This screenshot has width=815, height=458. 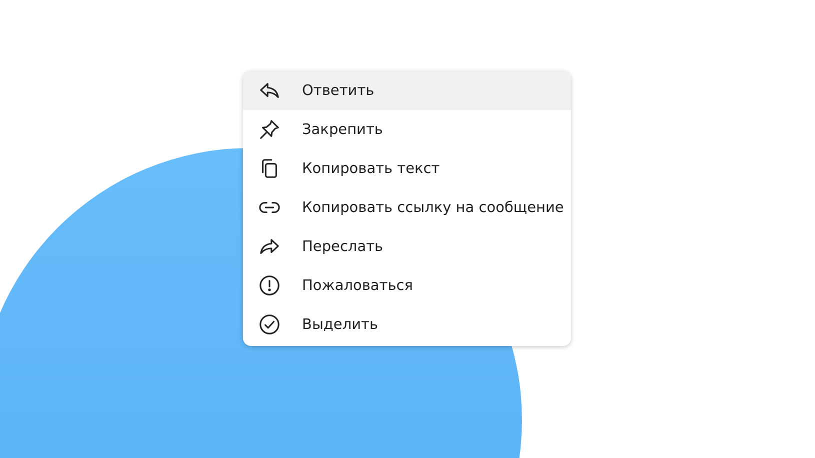 What do you see at coordinates (269, 129) in the screenshot?
I see `pin-icon` at bounding box center [269, 129].